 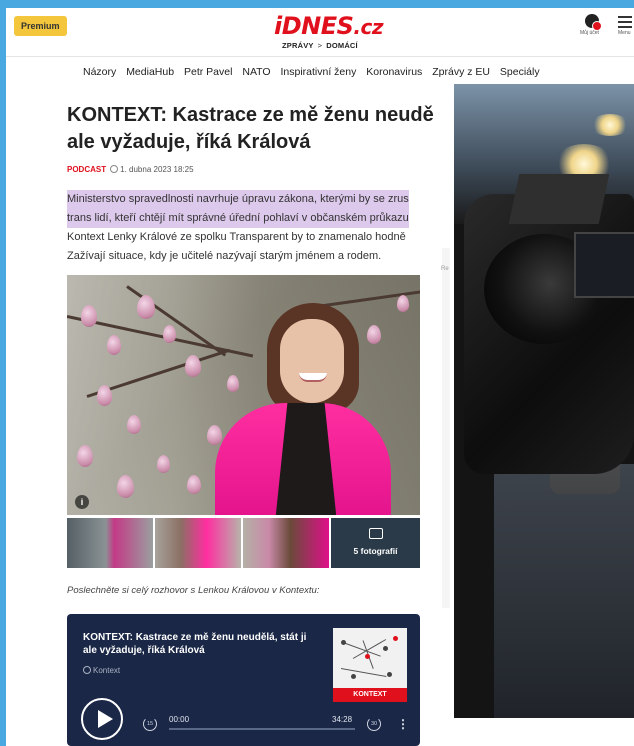 What do you see at coordinates (320, 56) in the screenshot?
I see `header-divider` at bounding box center [320, 56].